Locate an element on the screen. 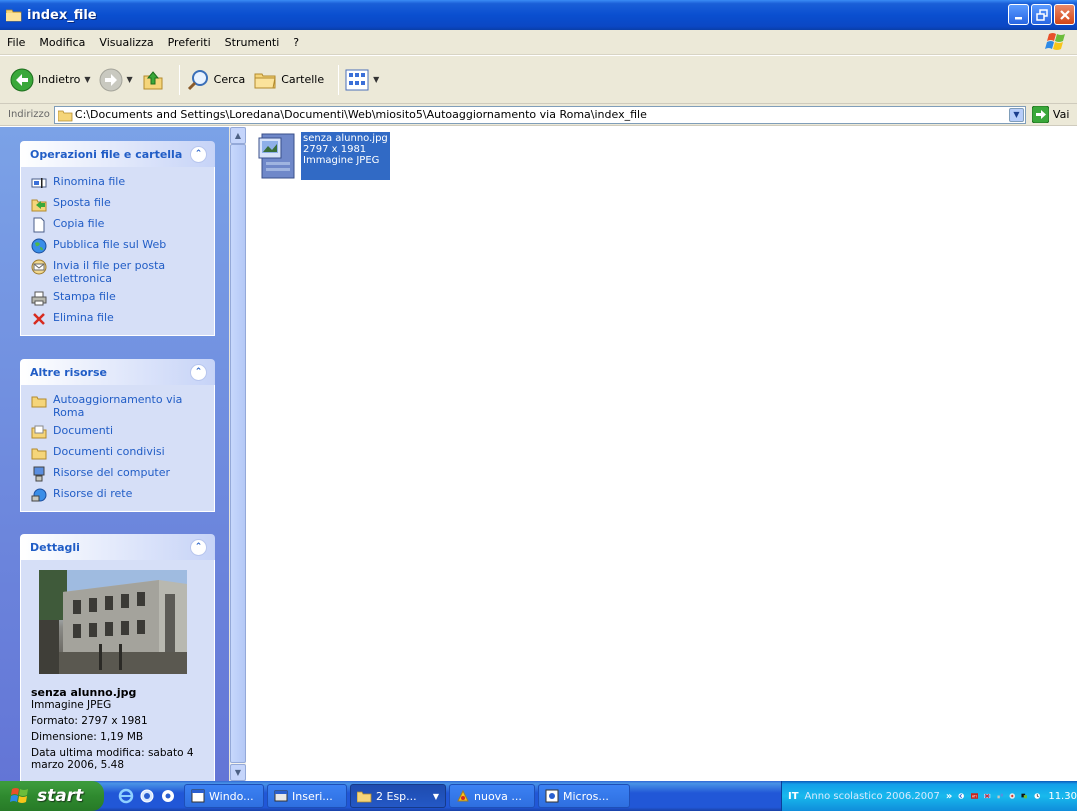 This screenshot has width=1077, height=811. connection-icon is located at coordinates (1000, 796).